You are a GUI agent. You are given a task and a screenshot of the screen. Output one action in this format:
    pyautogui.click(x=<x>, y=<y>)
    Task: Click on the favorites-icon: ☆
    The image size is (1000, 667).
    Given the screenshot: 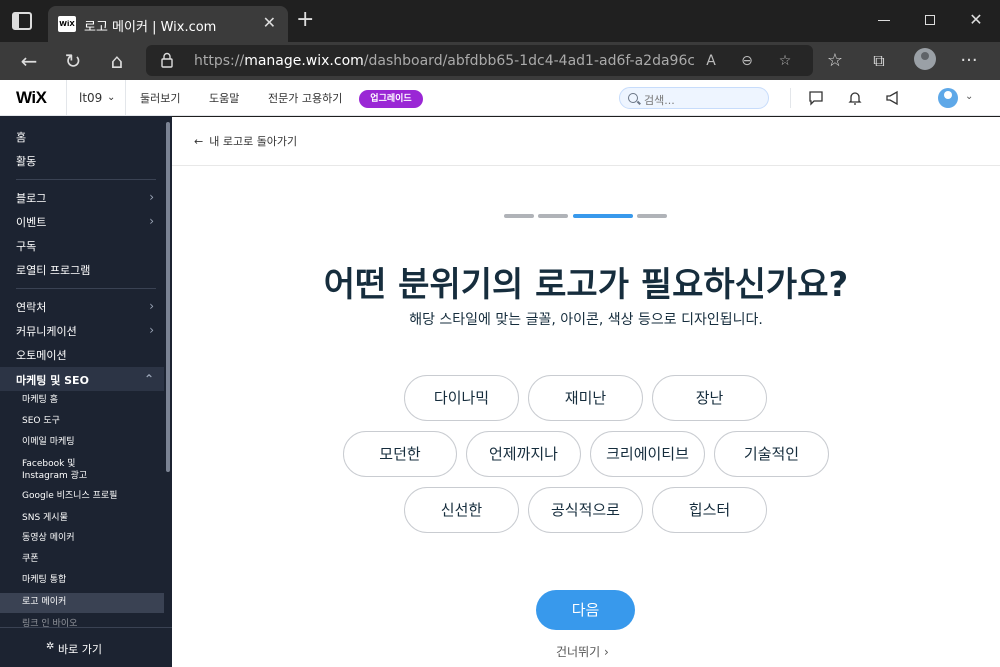 What is the action you would take?
    pyautogui.click(x=835, y=61)
    